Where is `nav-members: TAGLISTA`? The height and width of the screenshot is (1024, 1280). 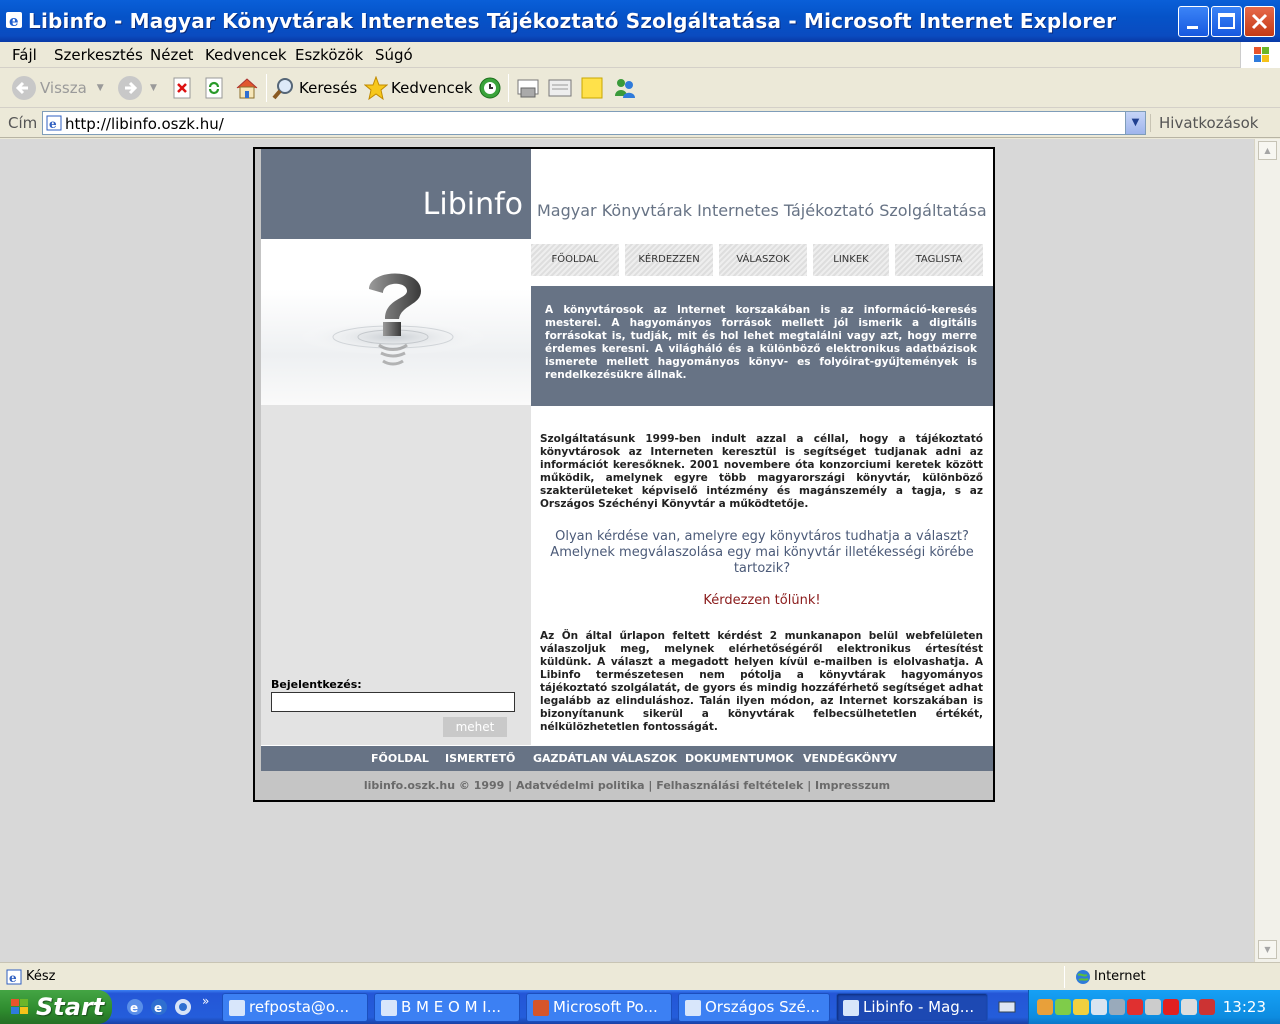
nav-members: TAGLISTA is located at coordinates (939, 260).